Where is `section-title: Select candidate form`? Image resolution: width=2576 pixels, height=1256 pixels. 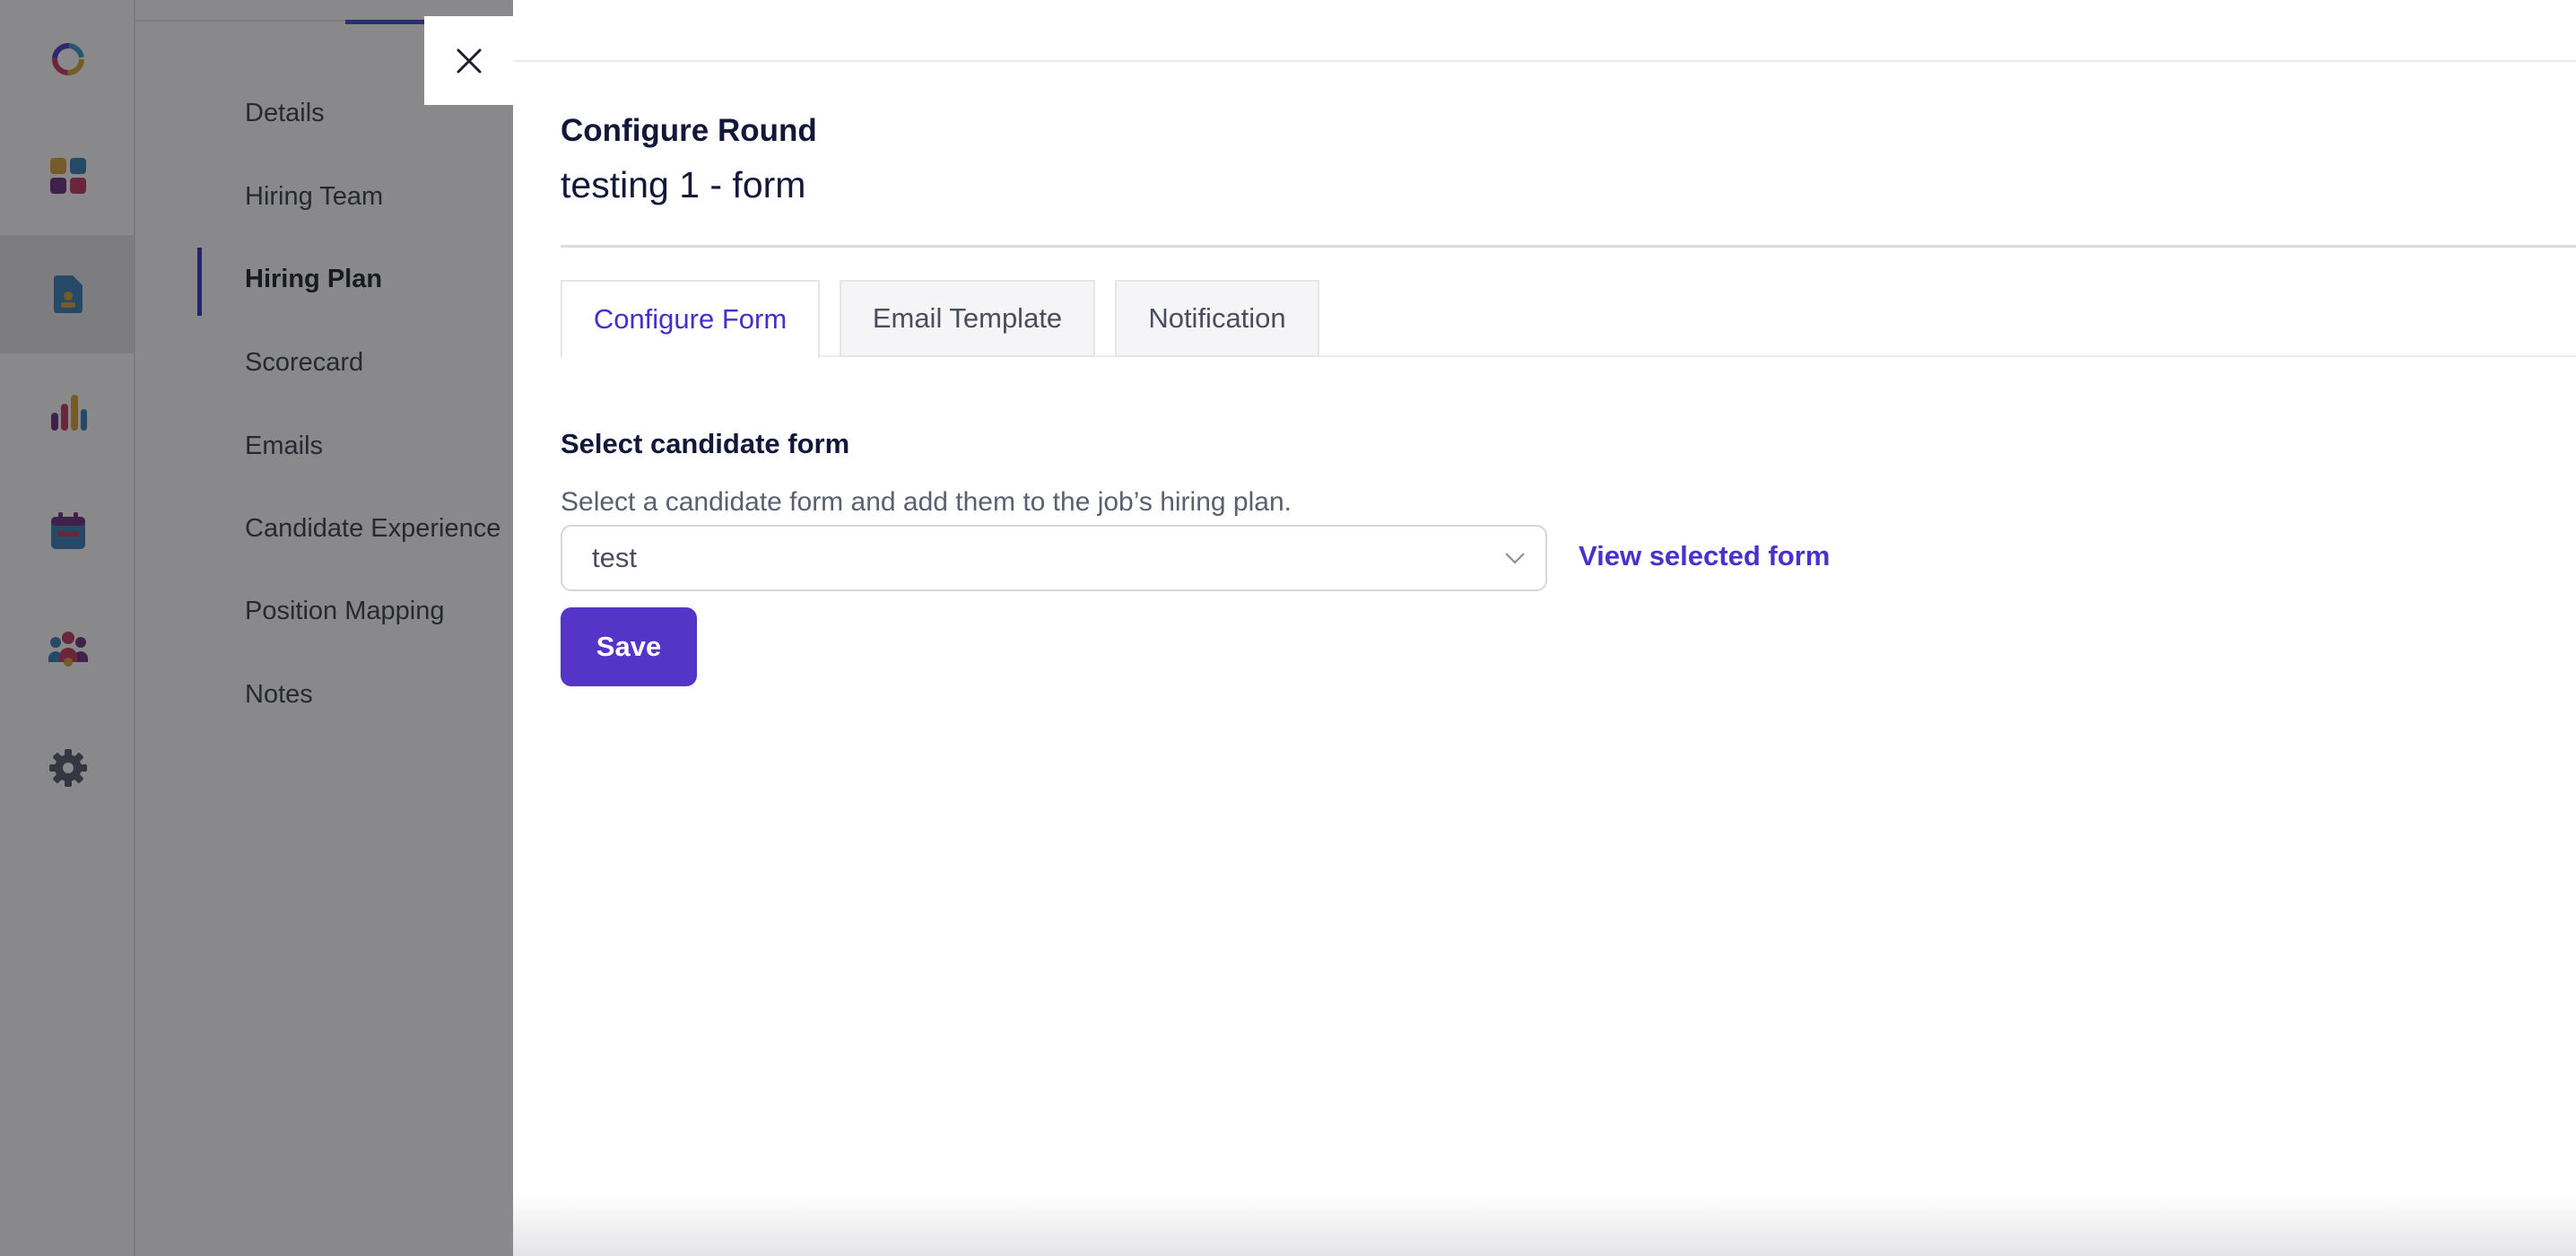 section-title: Select candidate form is located at coordinates (705, 443).